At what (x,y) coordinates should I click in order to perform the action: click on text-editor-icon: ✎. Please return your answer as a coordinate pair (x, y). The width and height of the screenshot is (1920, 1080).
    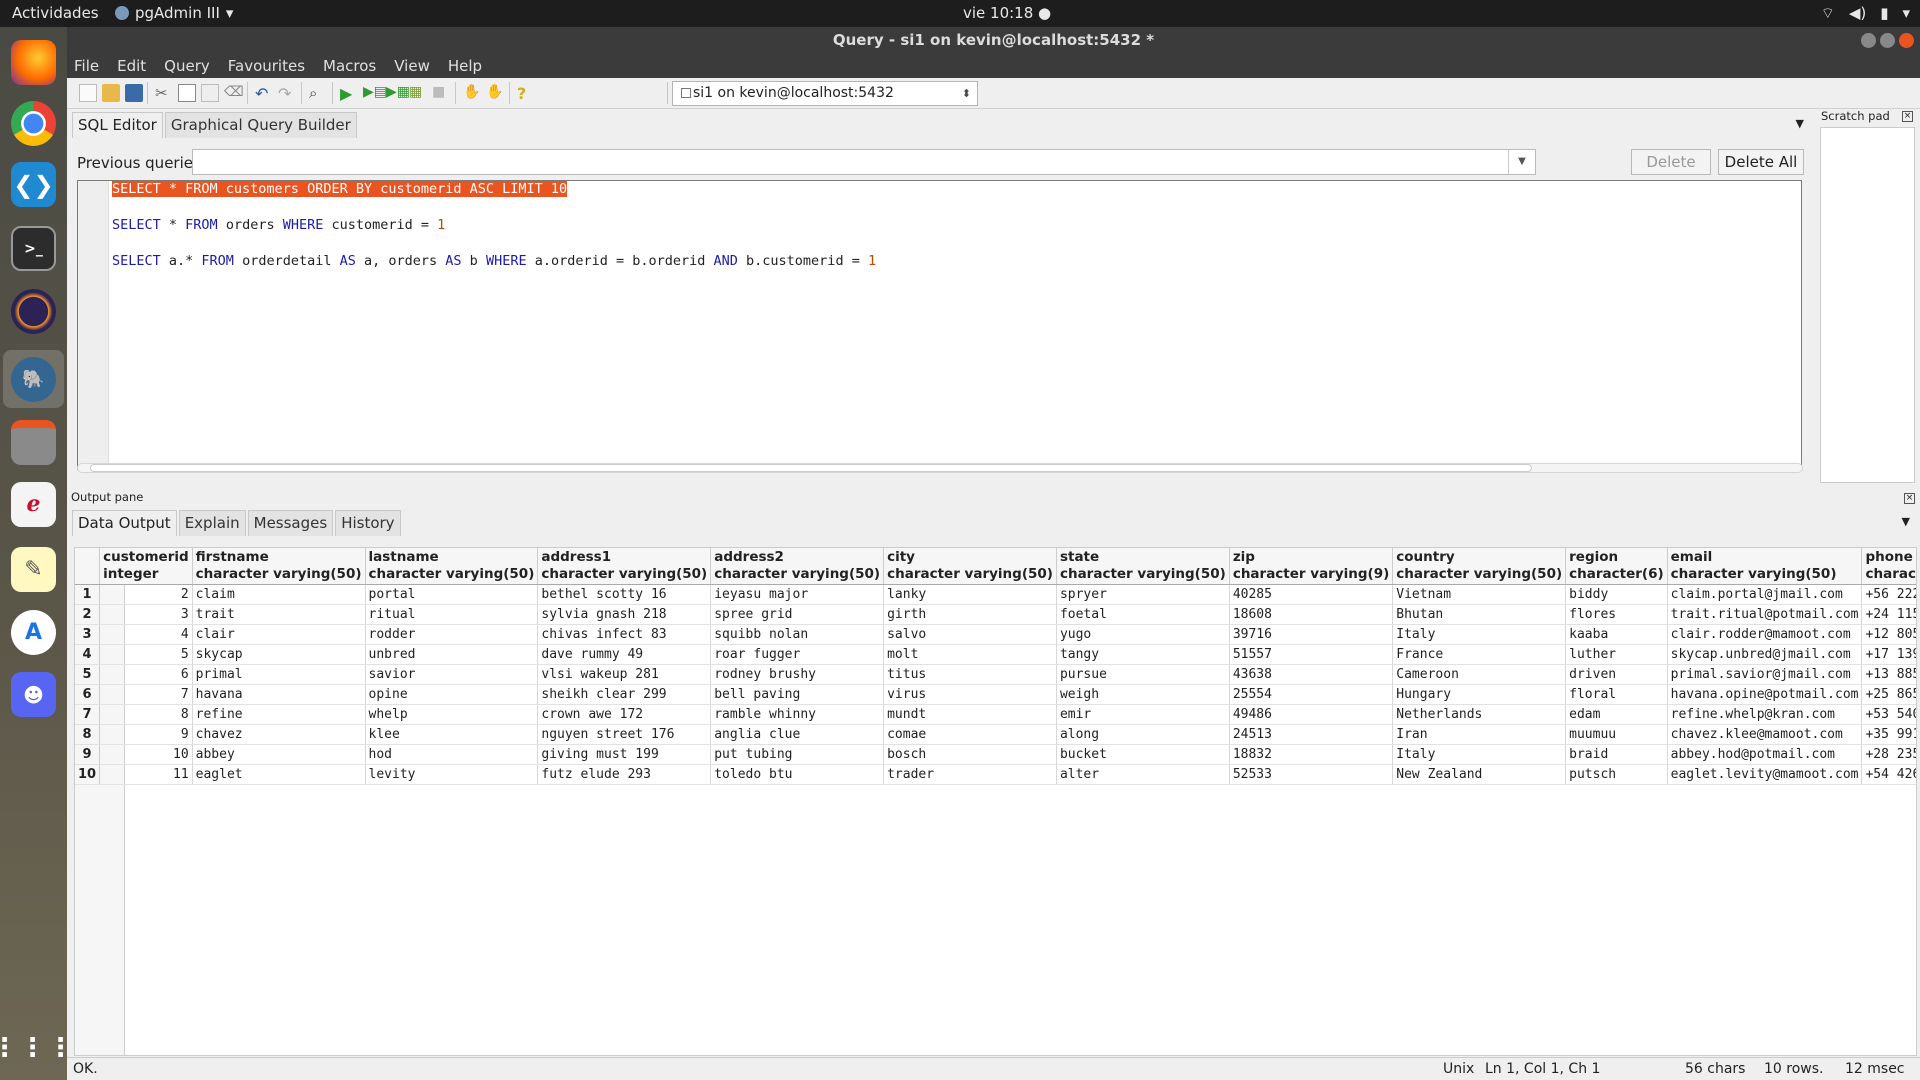
    Looking at the image, I should click on (33, 569).